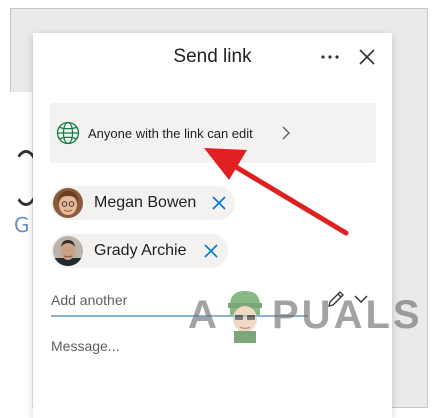  I want to click on recipient-chip: Grady Archie, so click(139, 251).